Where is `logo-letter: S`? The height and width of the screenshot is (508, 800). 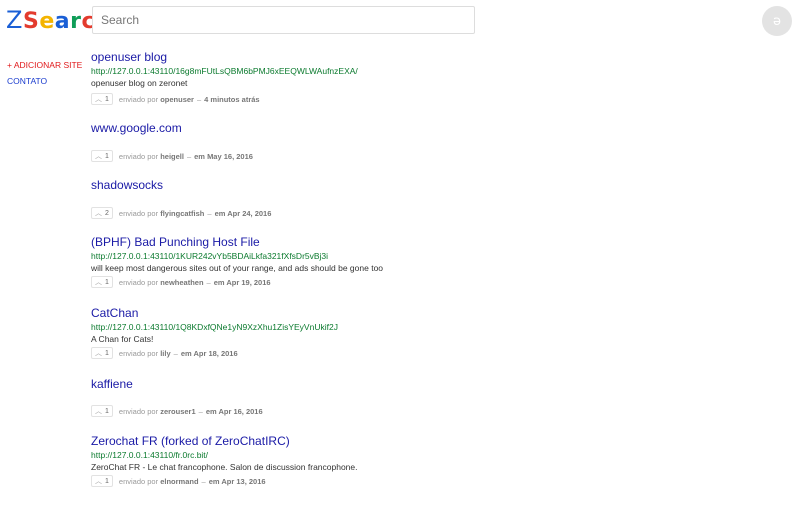
logo-letter: S is located at coordinates (31, 21).